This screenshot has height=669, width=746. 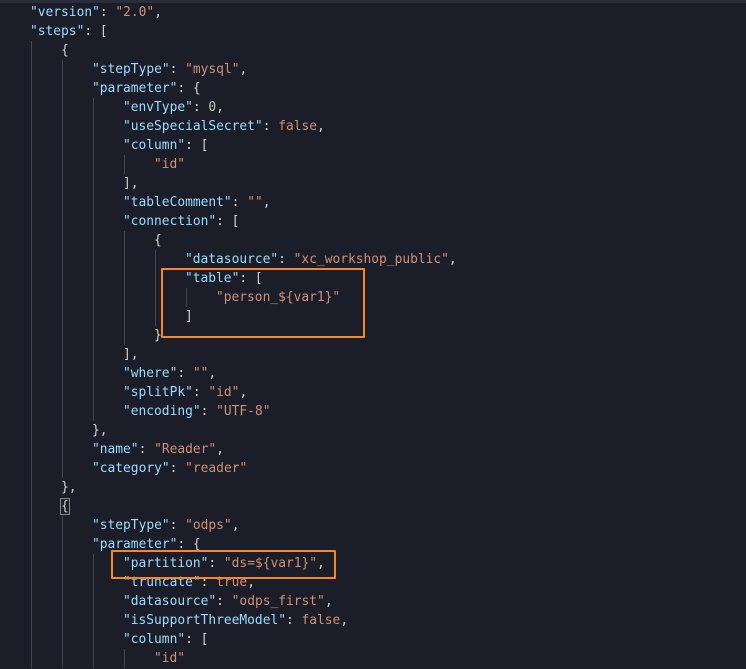 I want to click on code-line: "datasource": "odps_first",, so click(x=373, y=601).